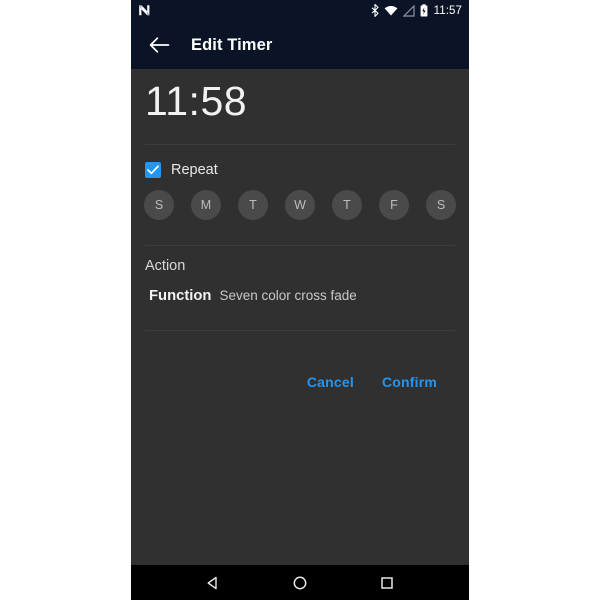  Describe the element at coordinates (408, 10) in the screenshot. I see `cellular-signal-off-icon` at that location.